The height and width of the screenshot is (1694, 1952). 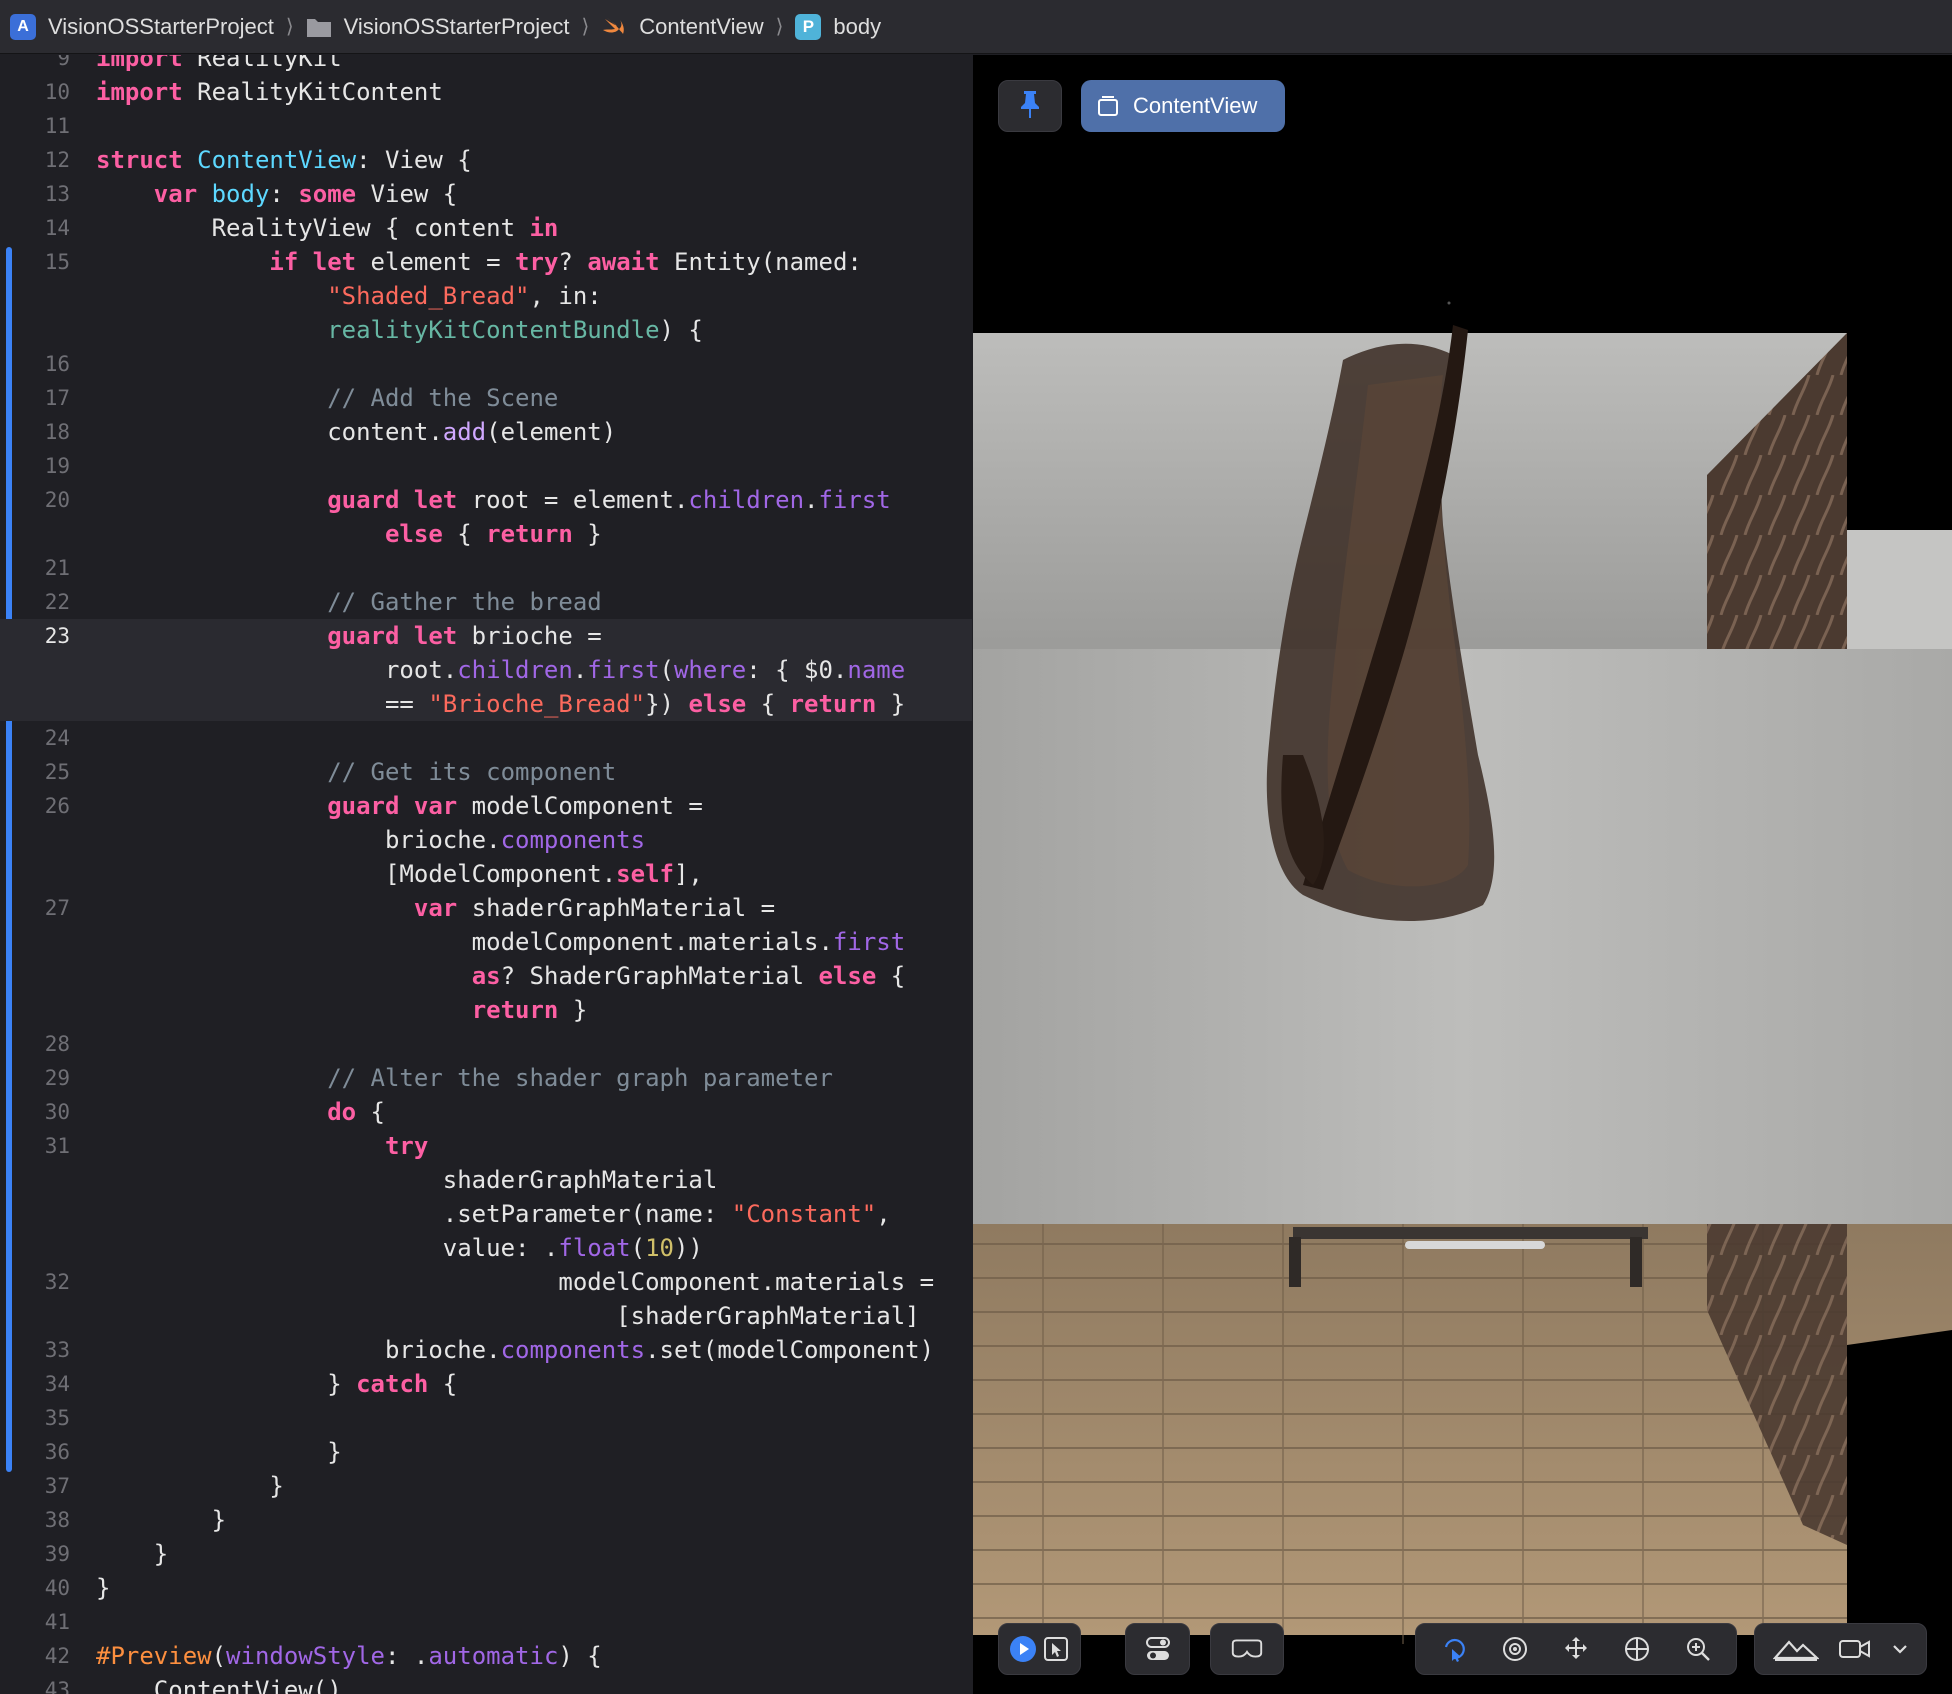 I want to click on code-line: == "Brioche_Bread"}) else { return }, so click(x=486, y=704).